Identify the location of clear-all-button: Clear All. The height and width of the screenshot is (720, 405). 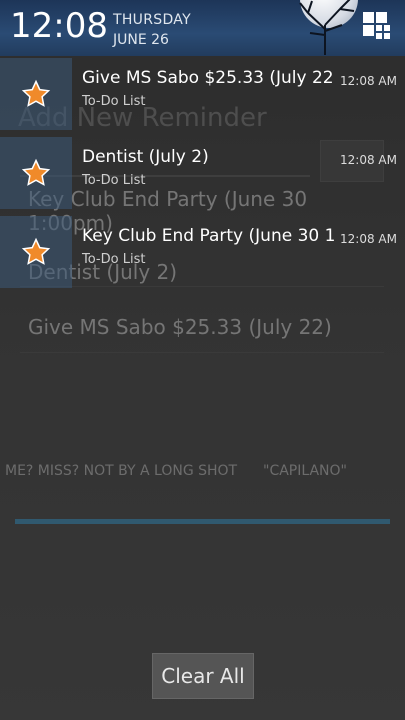
(203, 676).